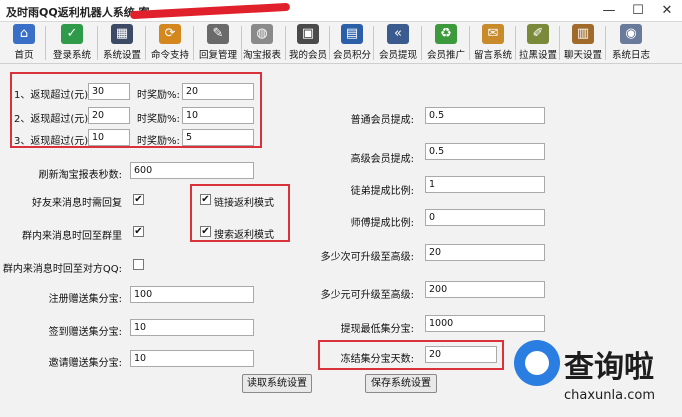 The height and width of the screenshot is (417, 682). Describe the element at coordinates (62, 269) in the screenshot. I see `group-private-reply-label: 群内来消息时回至对方QQ:` at that location.